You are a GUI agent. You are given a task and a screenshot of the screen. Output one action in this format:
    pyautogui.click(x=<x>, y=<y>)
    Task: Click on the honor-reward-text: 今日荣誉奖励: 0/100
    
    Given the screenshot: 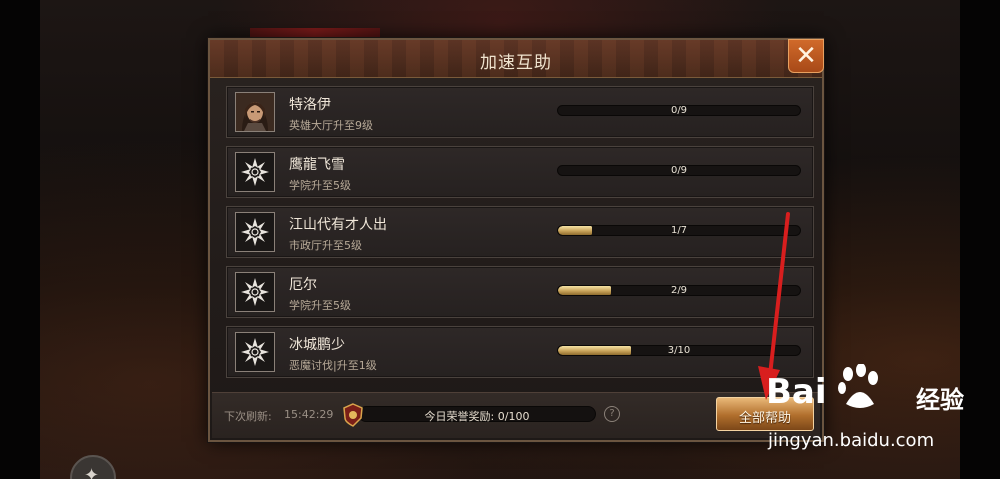 What is the action you would take?
    pyautogui.click(x=477, y=416)
    